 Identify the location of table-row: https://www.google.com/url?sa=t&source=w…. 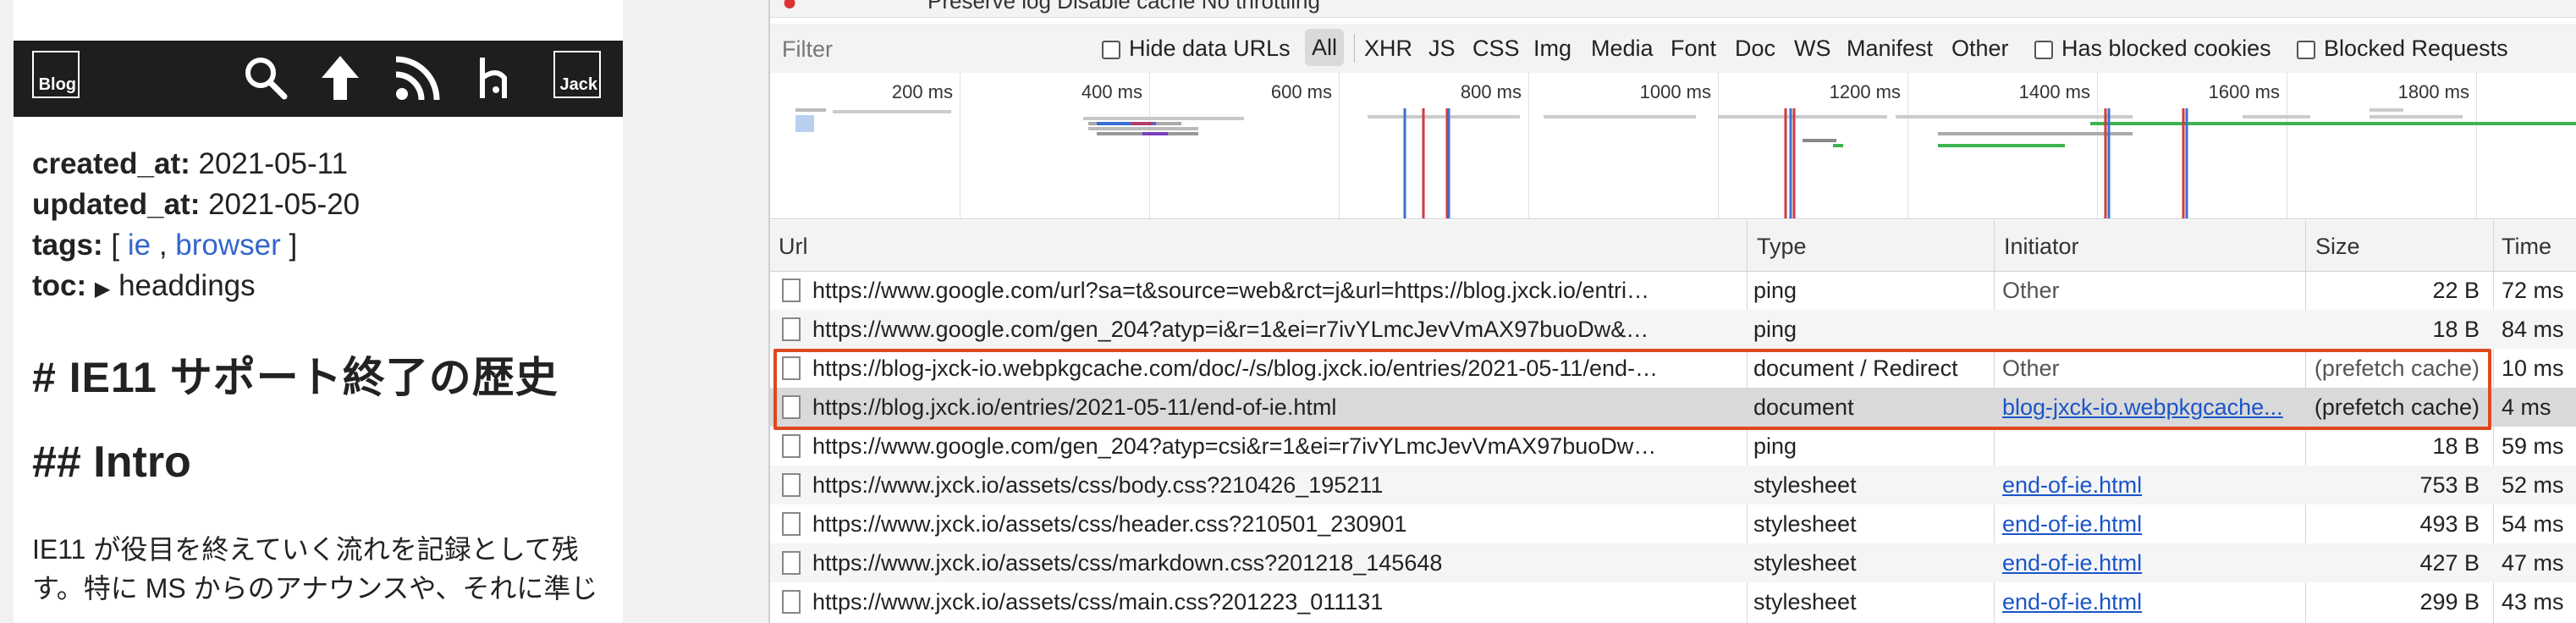
(1673, 290).